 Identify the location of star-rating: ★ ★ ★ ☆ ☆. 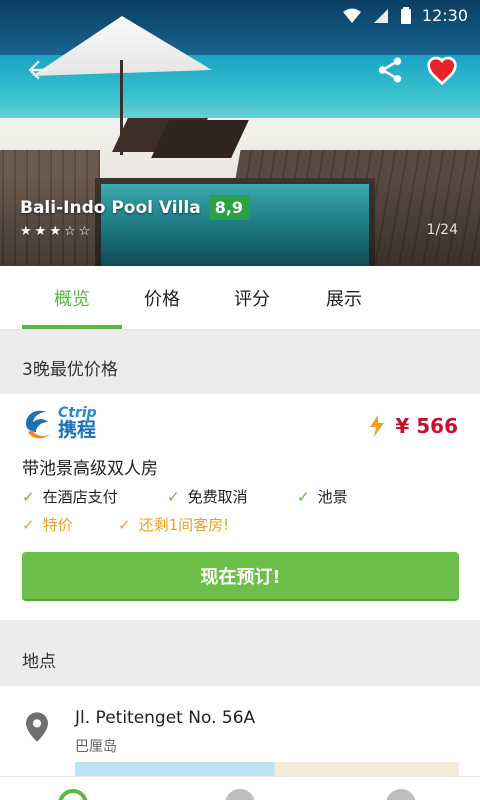
(55, 231).